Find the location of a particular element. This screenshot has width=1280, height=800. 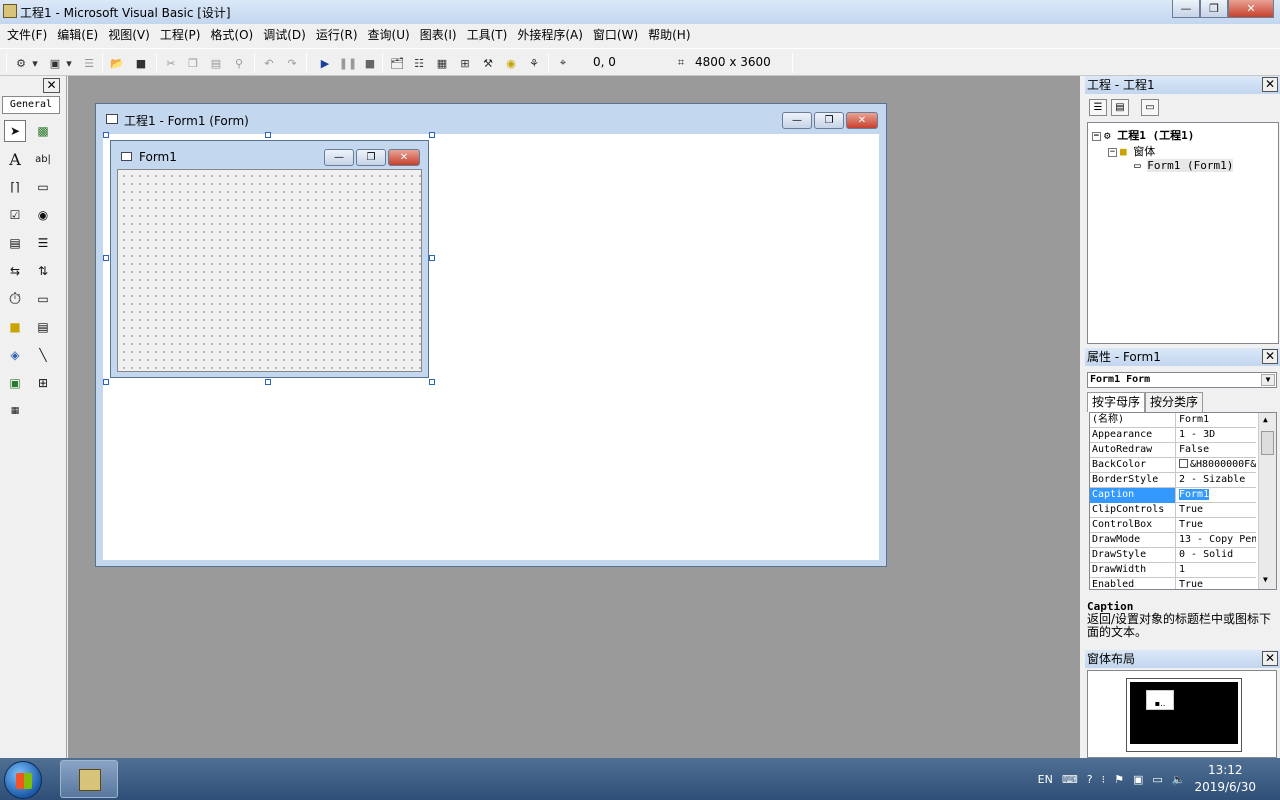

view-object-icon: ▤ is located at coordinates (1120, 107).